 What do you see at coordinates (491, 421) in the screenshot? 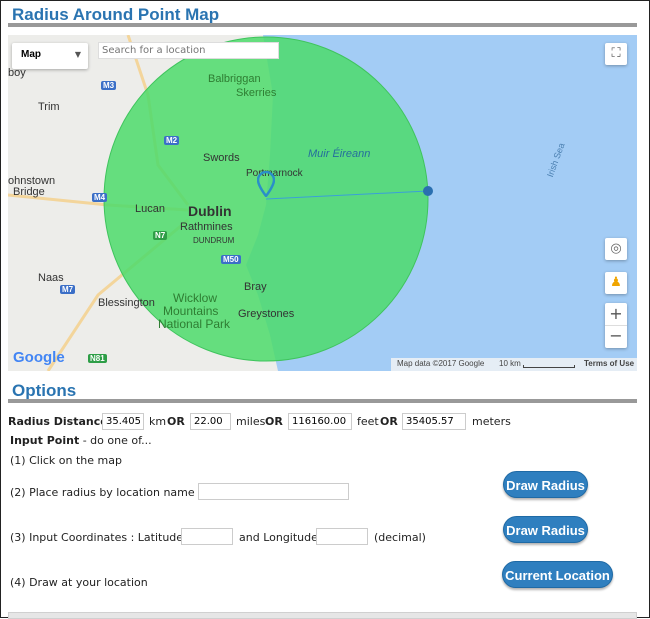
I see `meters-label: meters` at bounding box center [491, 421].